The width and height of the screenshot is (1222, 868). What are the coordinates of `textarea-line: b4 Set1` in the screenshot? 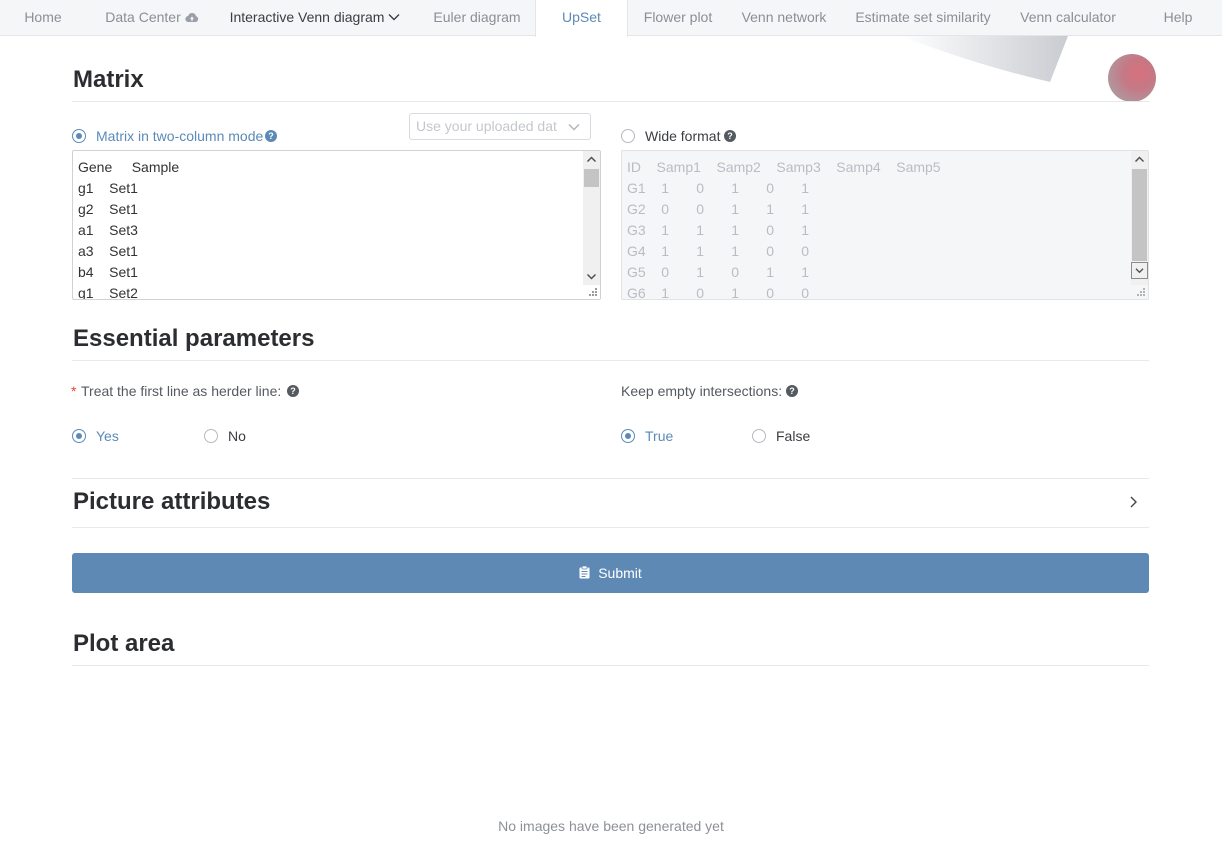 It's located at (108, 272).